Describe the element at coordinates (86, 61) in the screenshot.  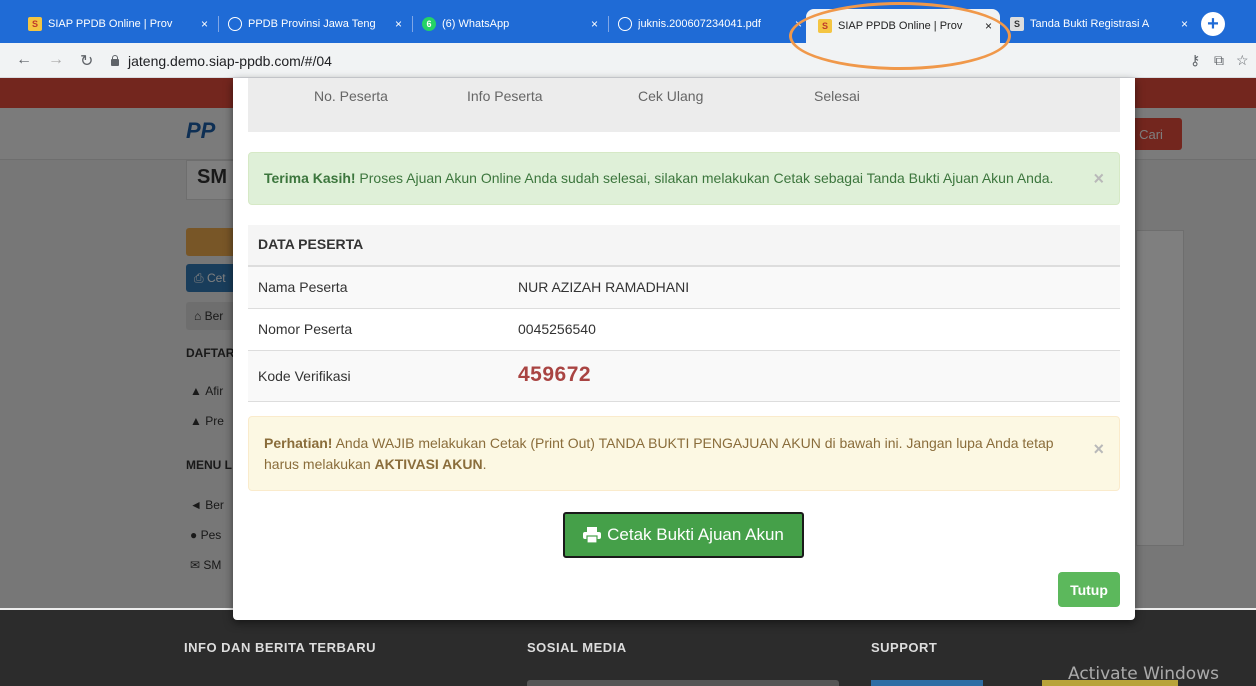
I see `reload-icon: ↻` at that location.